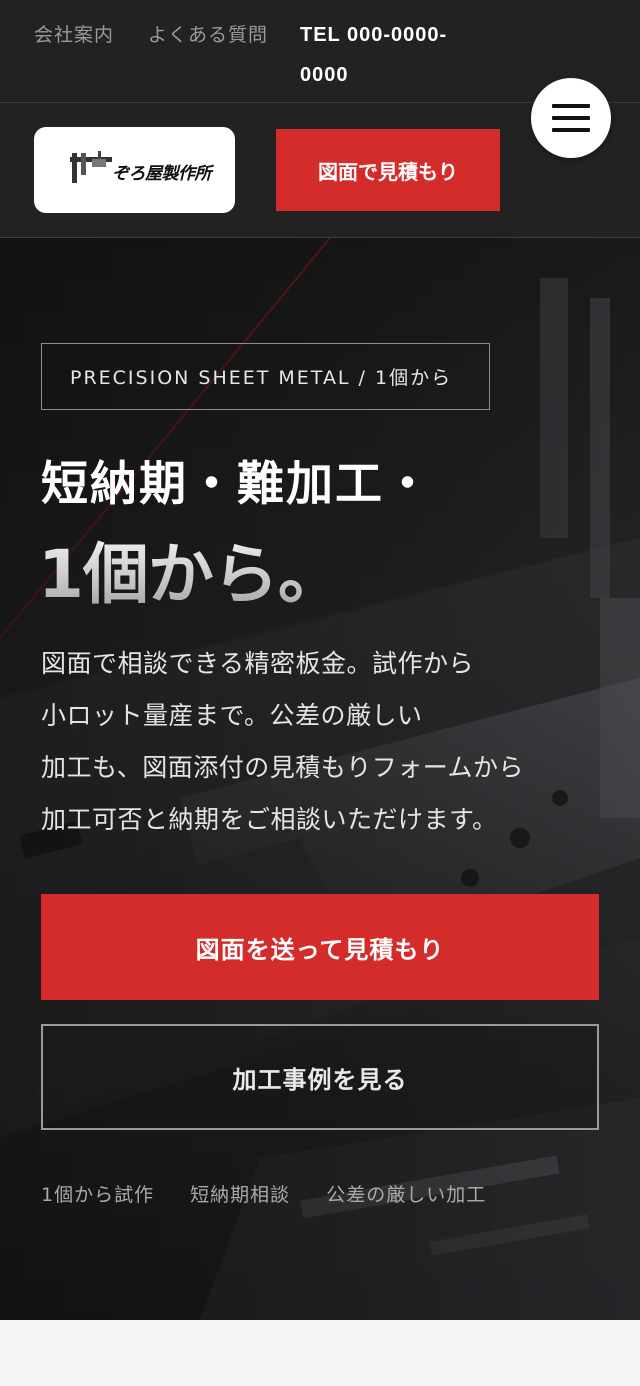 This screenshot has height=1386, width=640. What do you see at coordinates (571, 106) in the screenshot?
I see `hamburger-icon` at bounding box center [571, 106].